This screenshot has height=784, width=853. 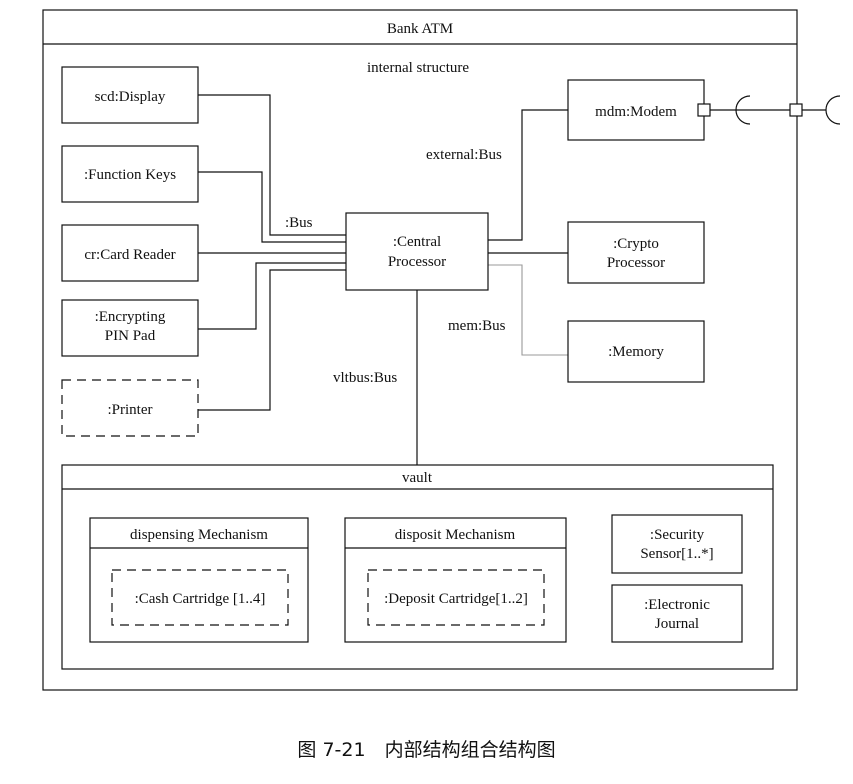 What do you see at coordinates (464, 155) in the screenshot?
I see `external-bus-label: external:Bus` at bounding box center [464, 155].